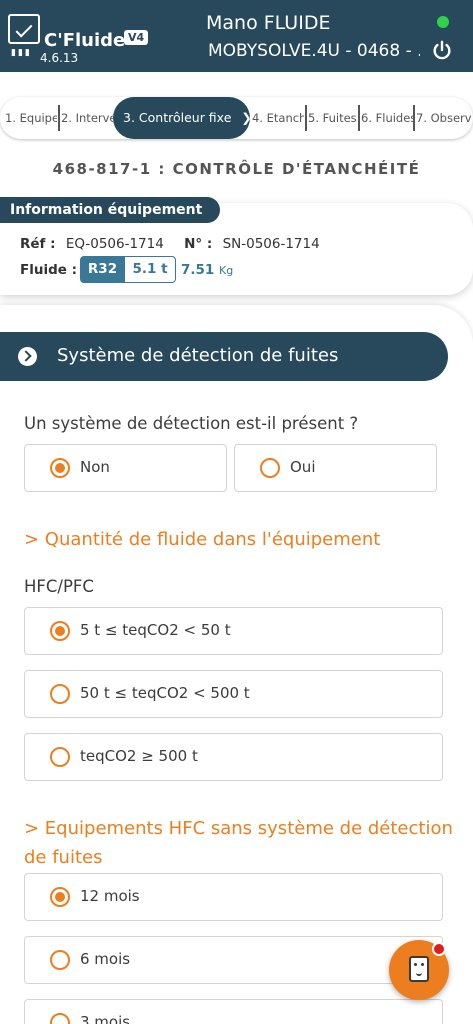 Image resolution: width=473 pixels, height=1024 pixels. Describe the element at coordinates (419, 969) in the screenshot. I see `assistant-mascot-icon` at that location.